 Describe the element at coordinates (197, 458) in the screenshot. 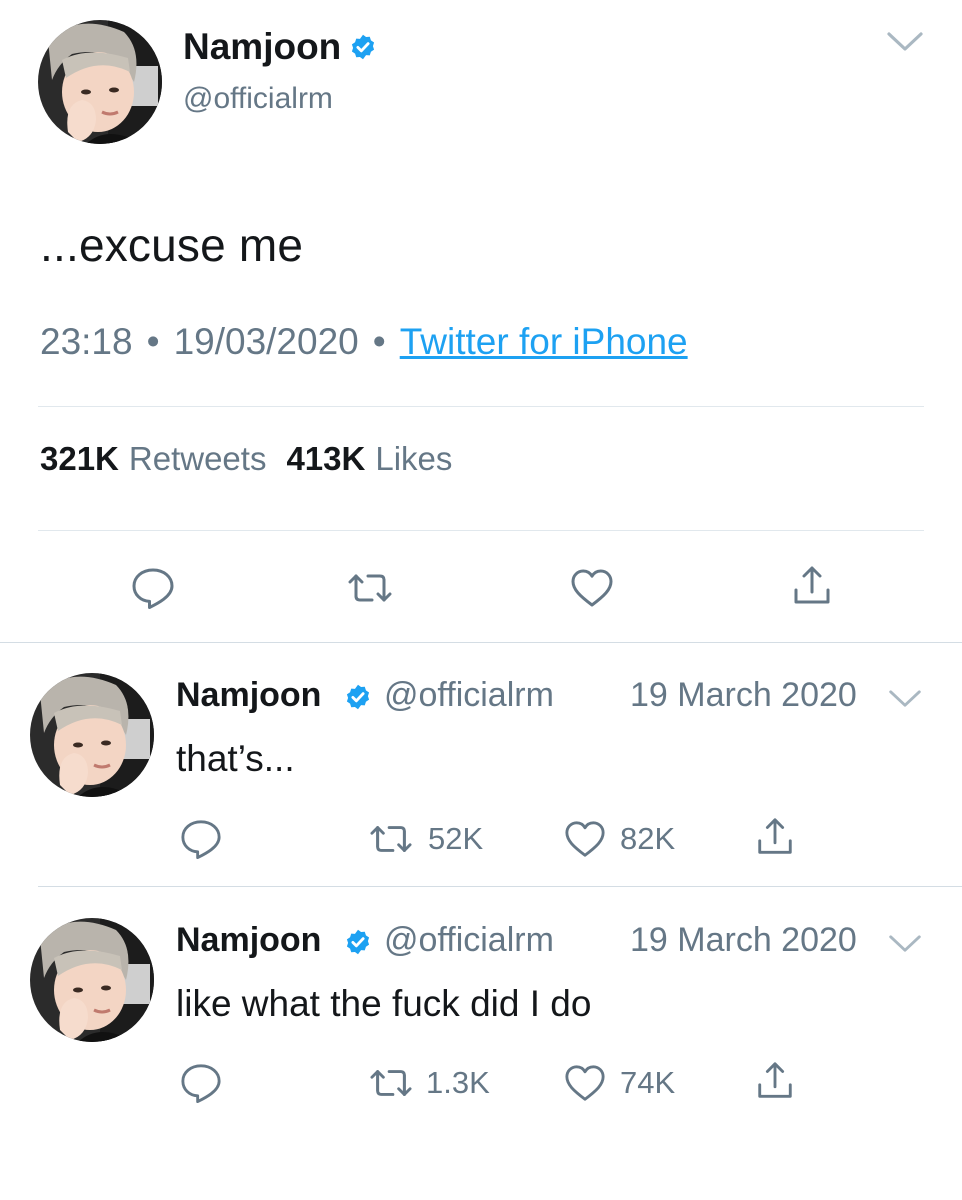

I see `retweets-label: Retweets` at that location.